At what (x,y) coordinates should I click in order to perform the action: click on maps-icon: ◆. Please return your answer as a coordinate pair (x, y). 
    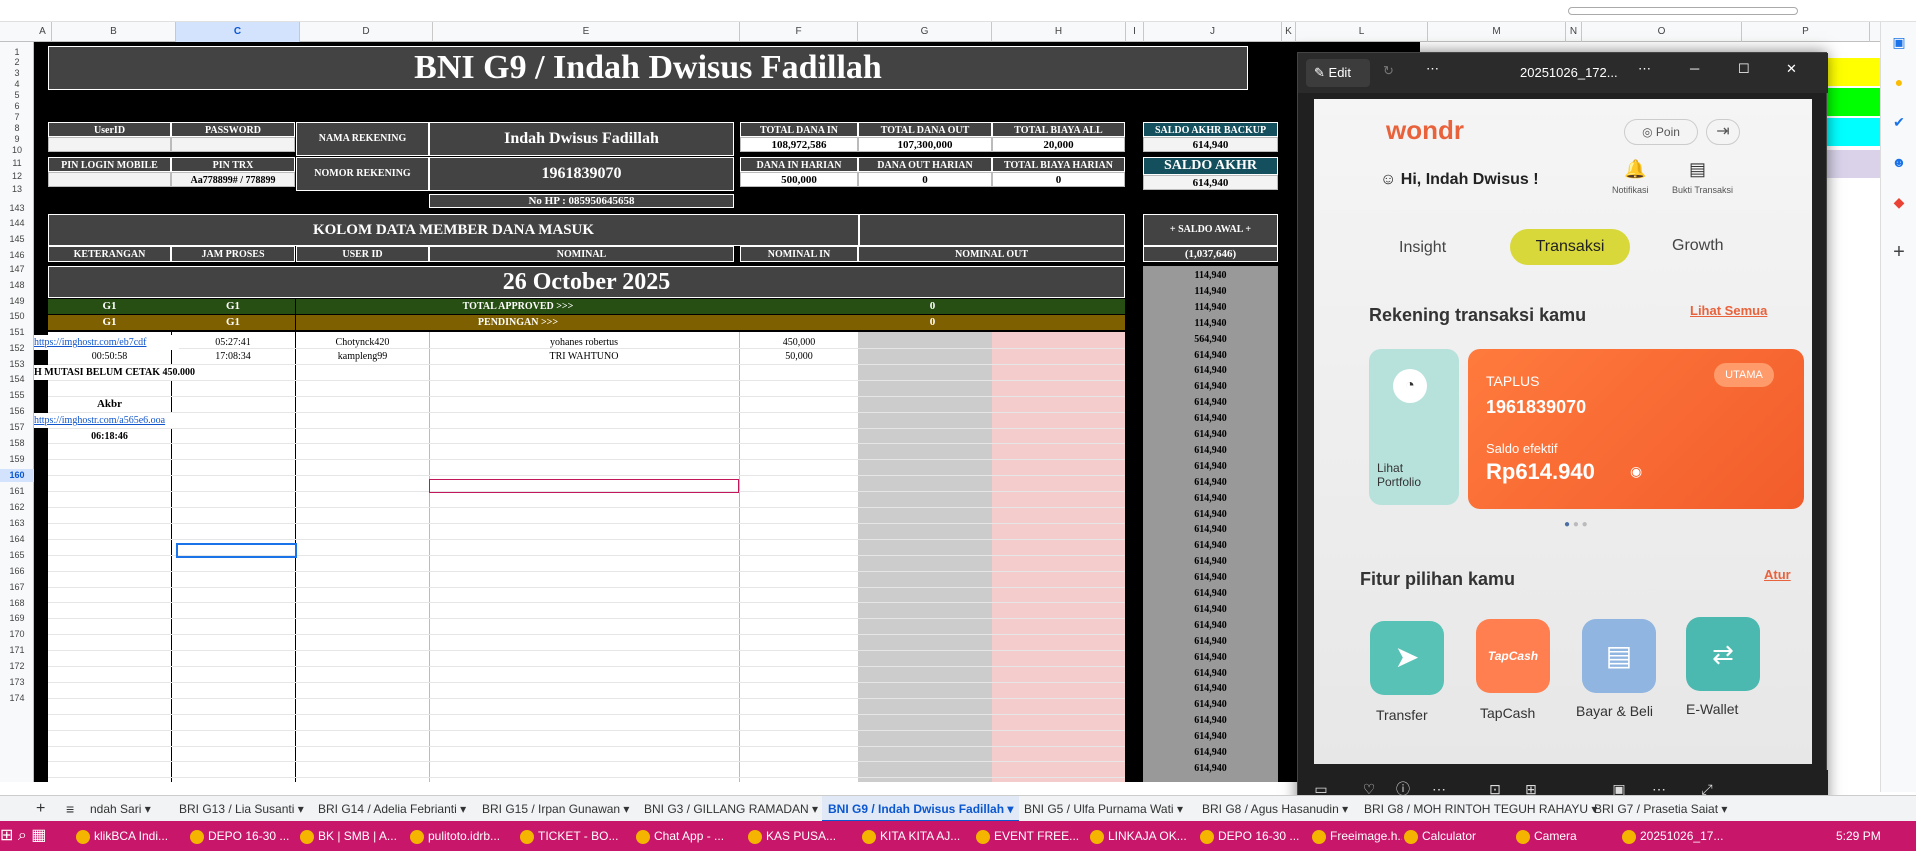
    Looking at the image, I should click on (1899, 202).